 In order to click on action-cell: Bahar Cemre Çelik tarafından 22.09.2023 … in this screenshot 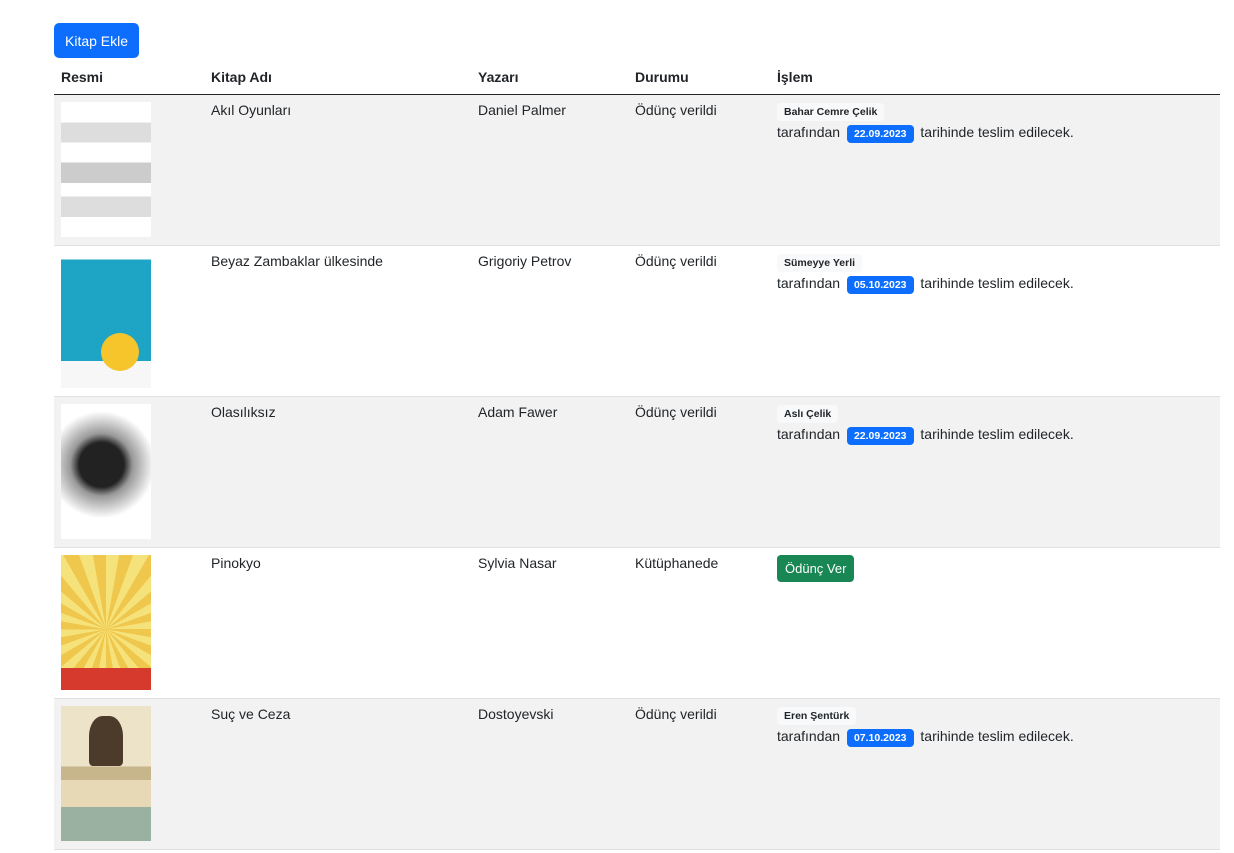, I will do `click(995, 170)`.